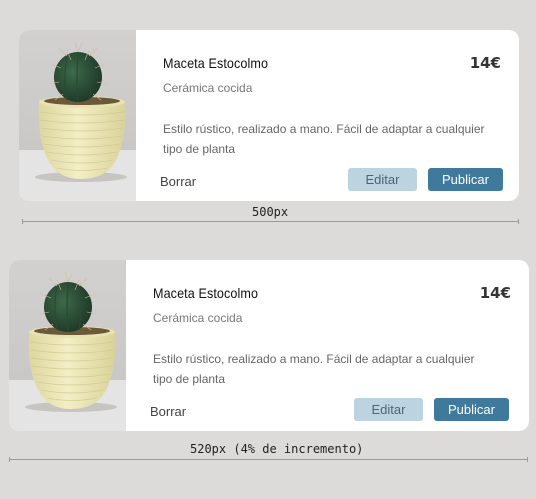 The height and width of the screenshot is (499, 536). Describe the element at coordinates (277, 449) in the screenshot. I see `width-measure-label: 520px (4% de incremento)` at that location.